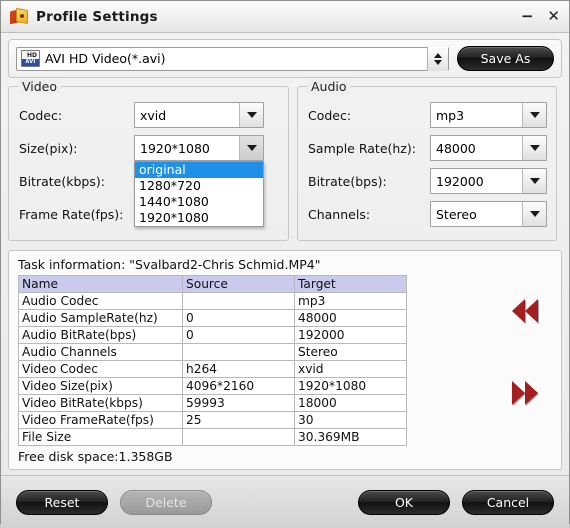 The width and height of the screenshot is (570, 528). I want to click on window-controls: − ✕, so click(540, 16).